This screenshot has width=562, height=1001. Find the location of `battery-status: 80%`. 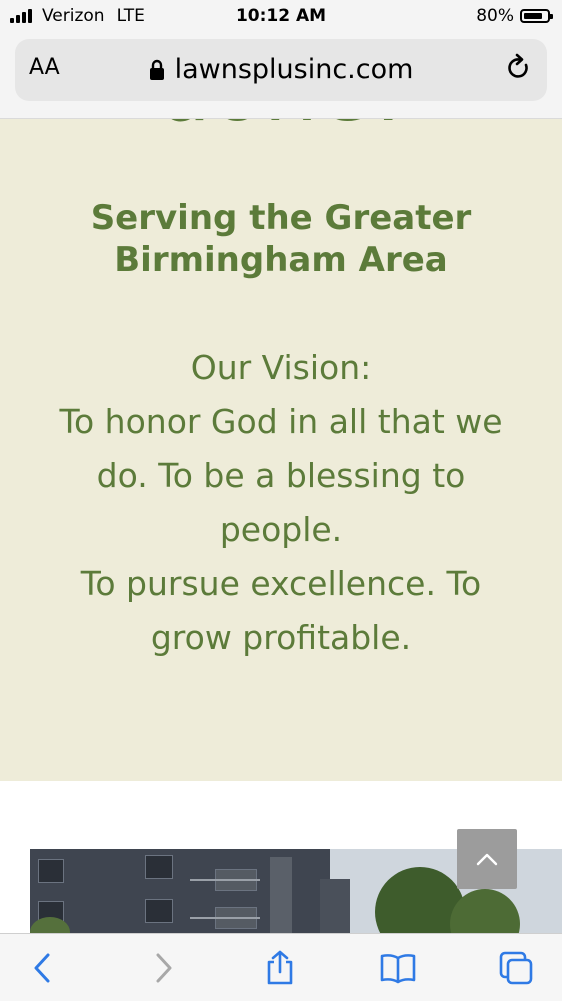

battery-status: 80% is located at coordinates (514, 16).